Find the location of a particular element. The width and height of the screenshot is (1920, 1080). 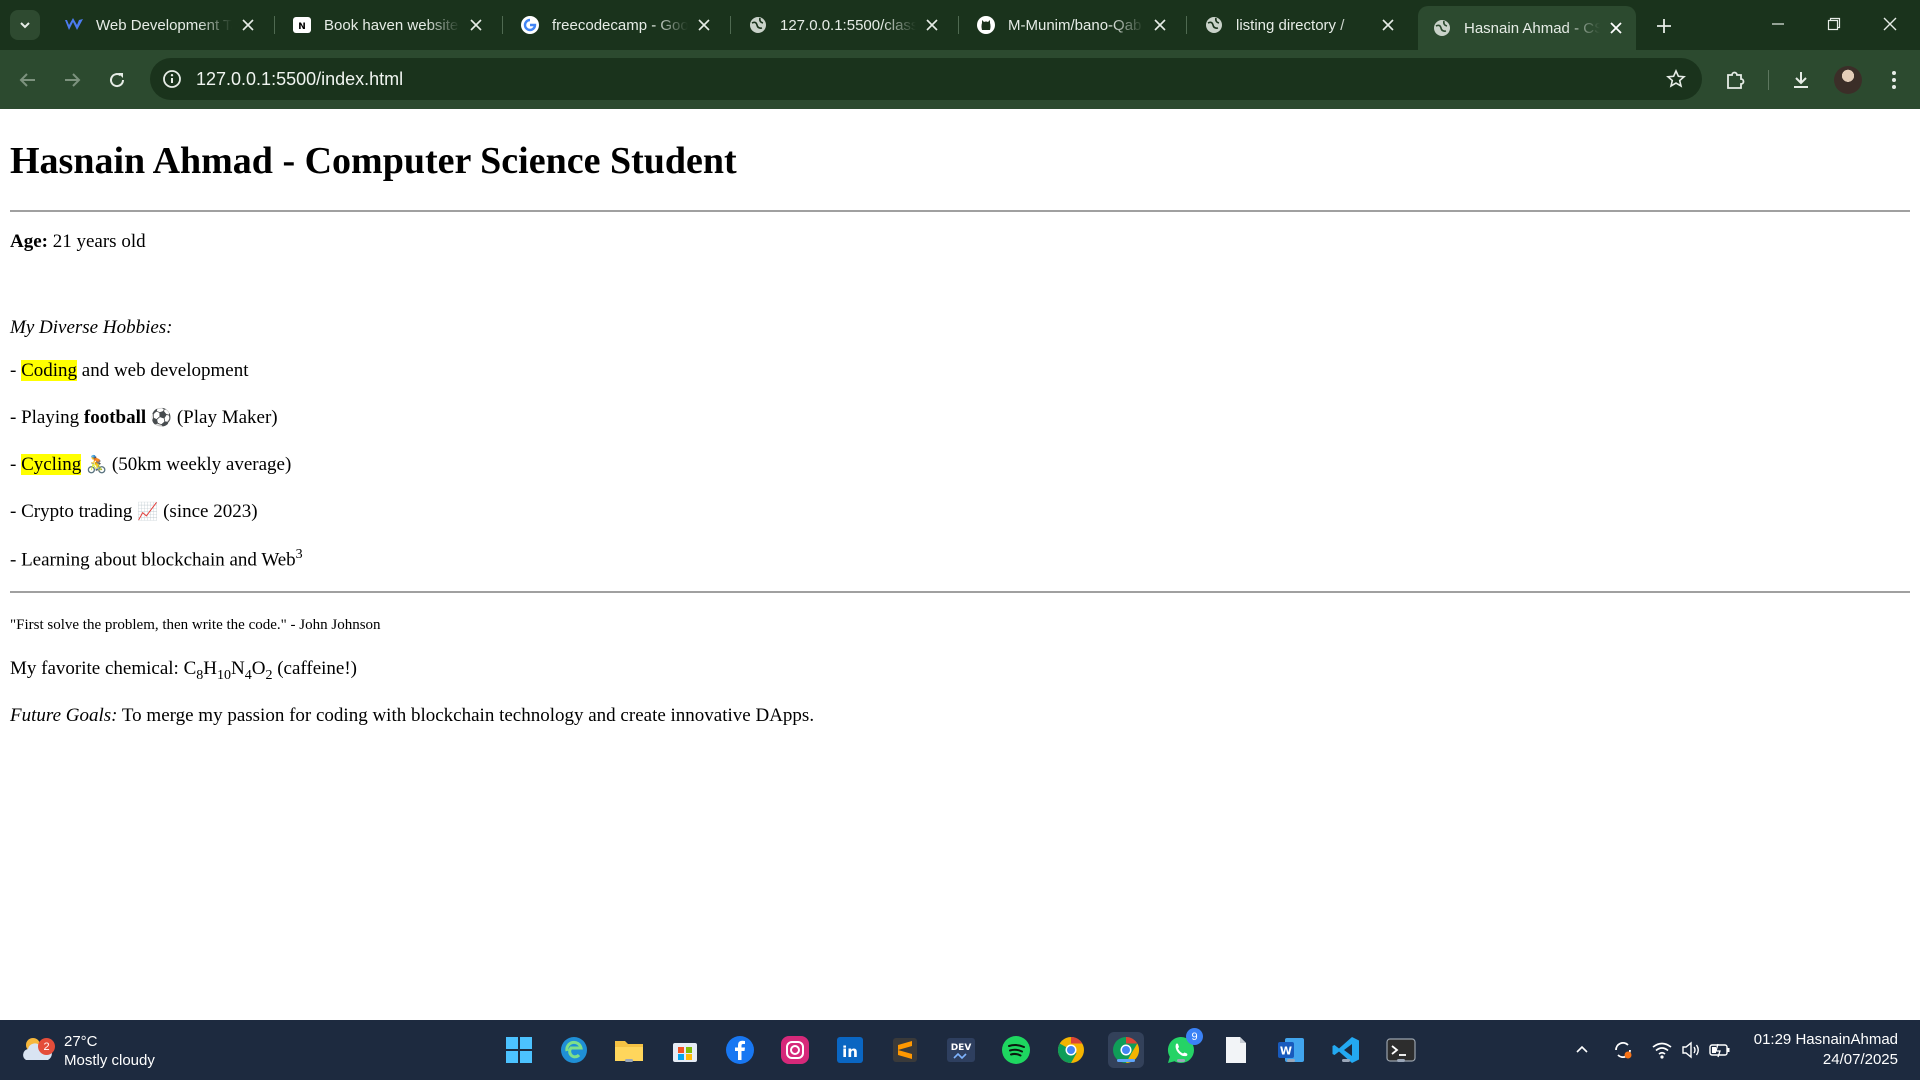

profile-avatar is located at coordinates (1848, 80).